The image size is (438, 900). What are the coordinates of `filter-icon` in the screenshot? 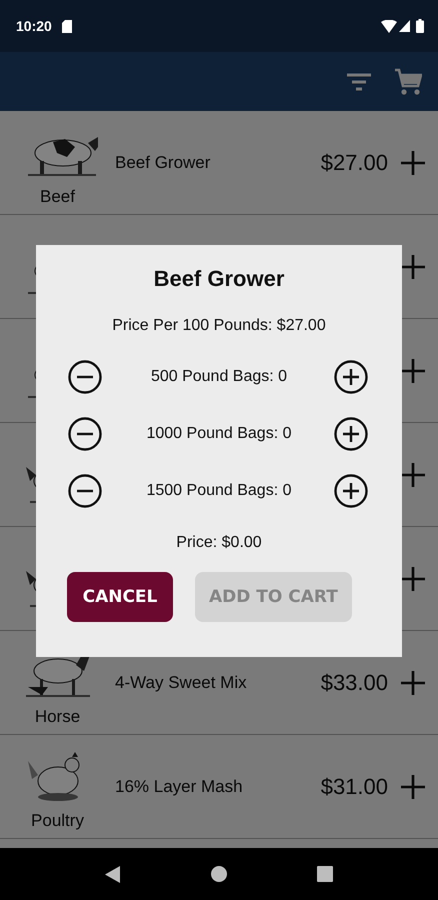 It's located at (359, 81).